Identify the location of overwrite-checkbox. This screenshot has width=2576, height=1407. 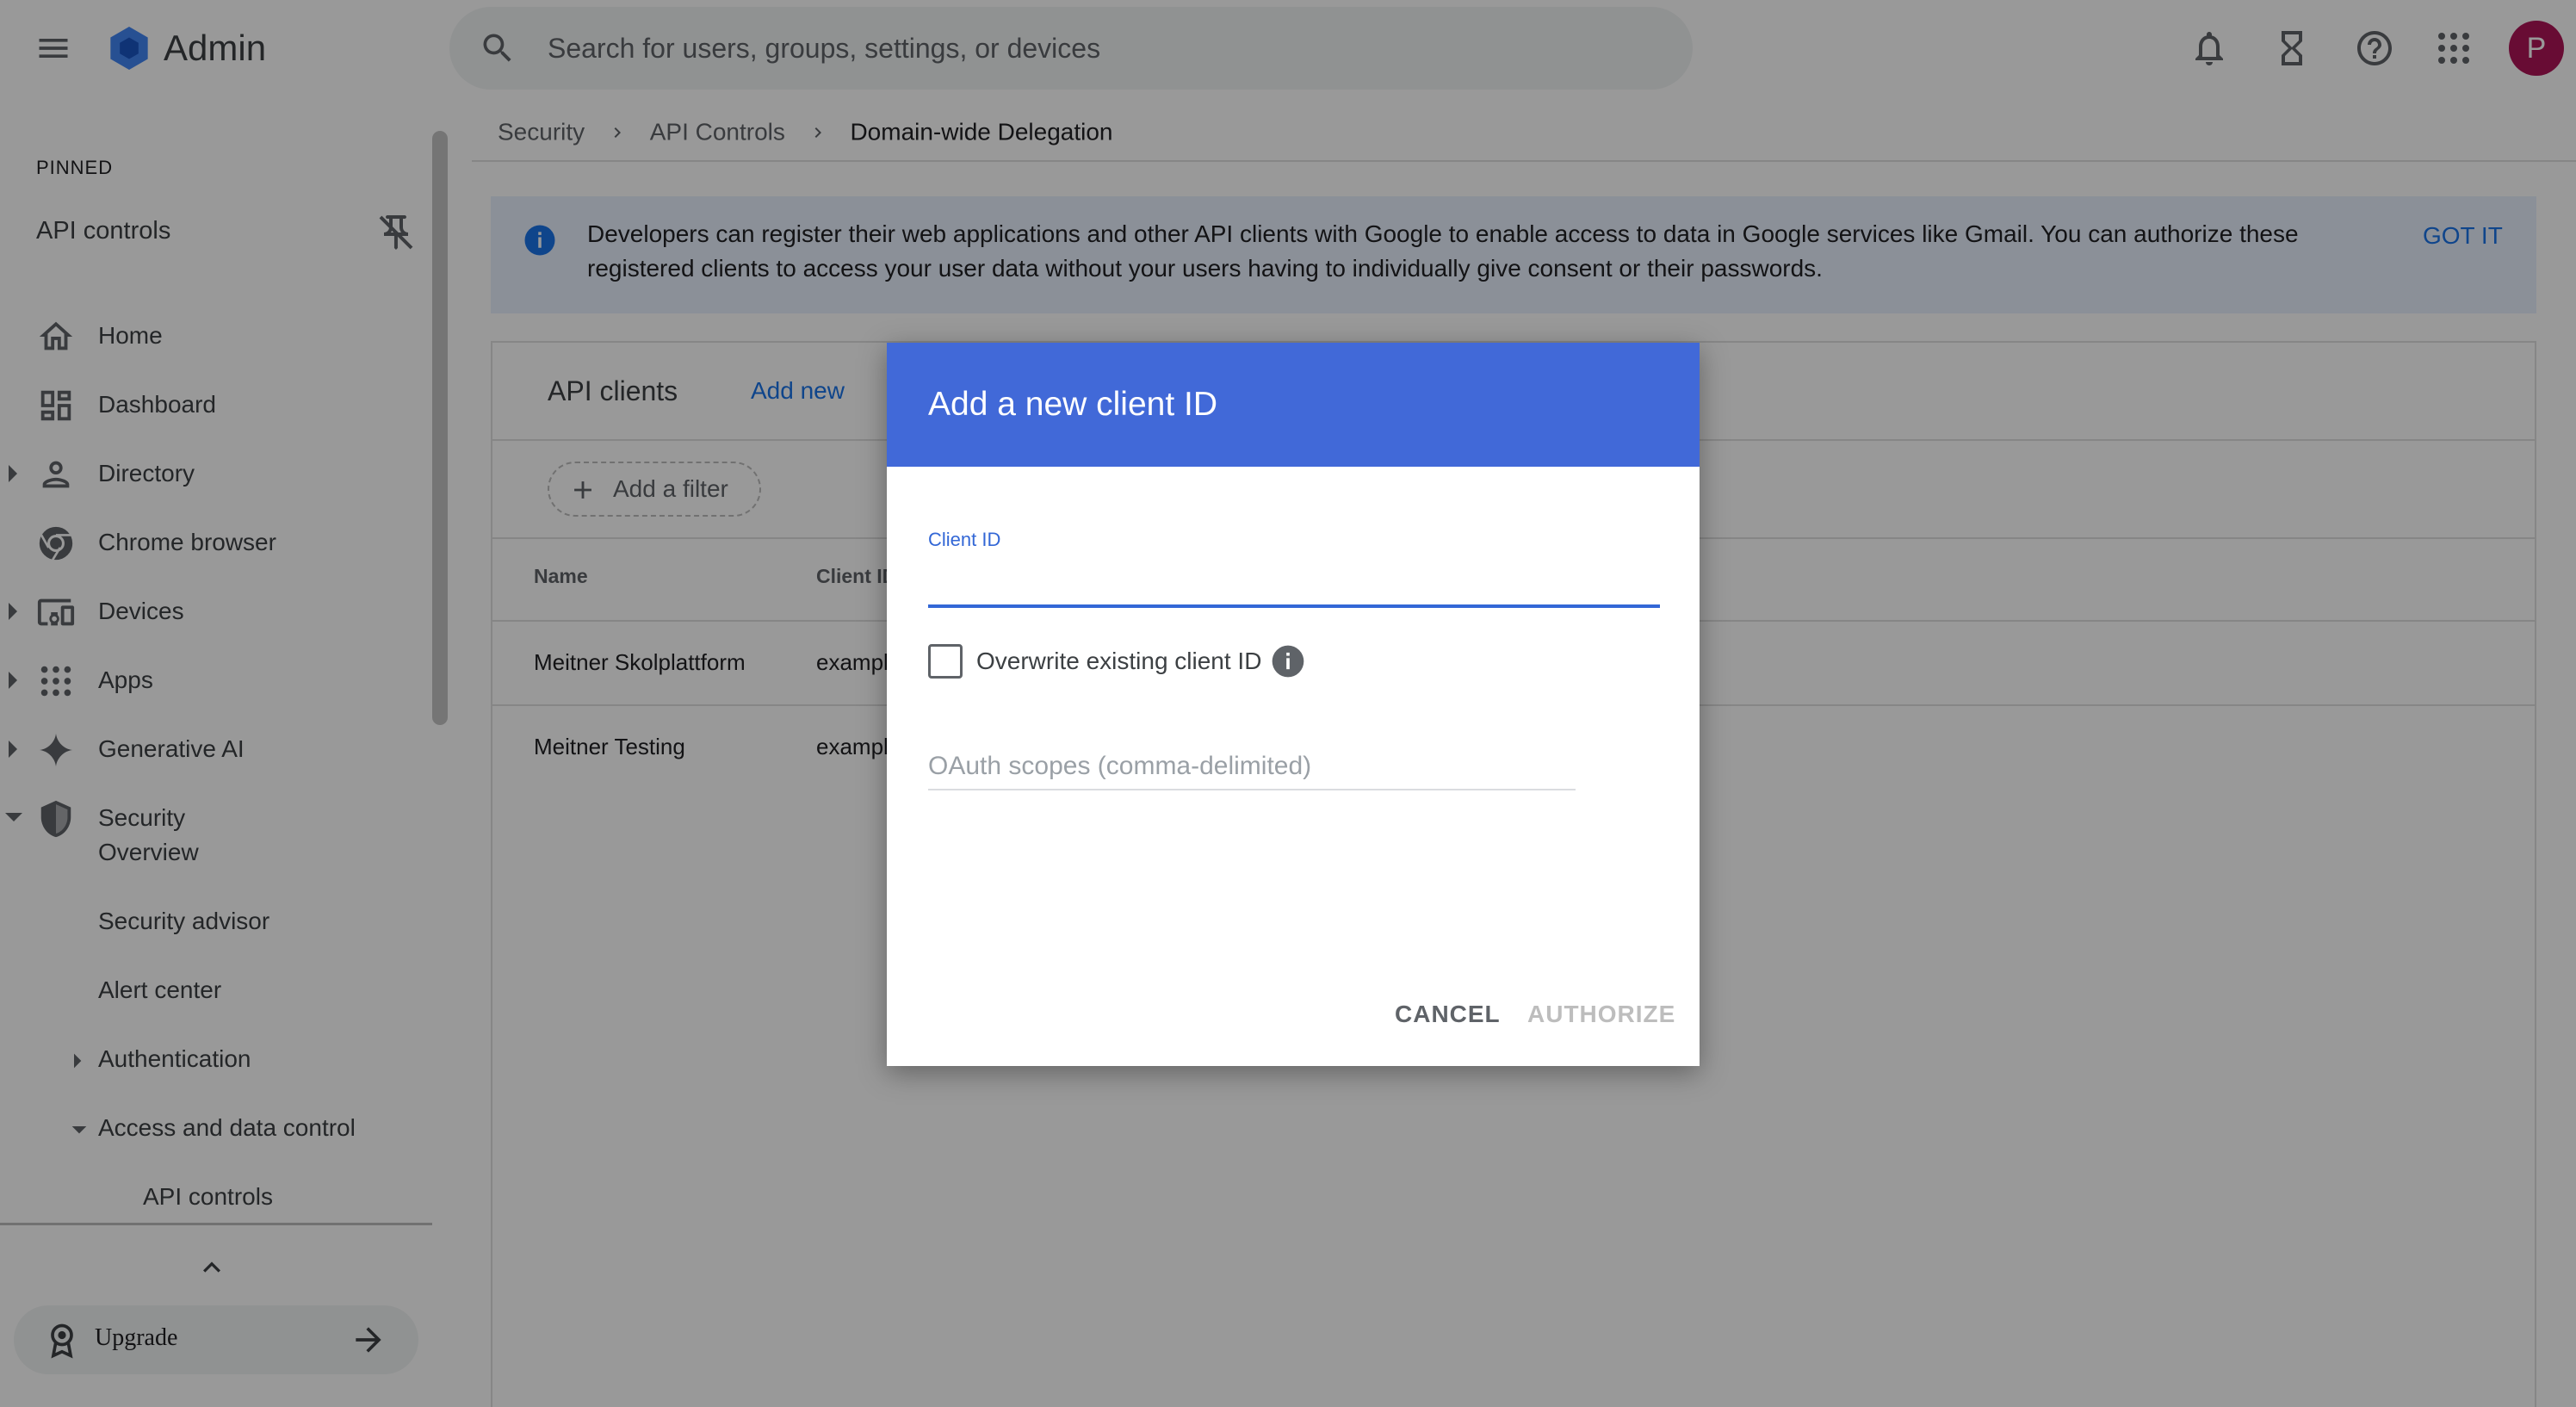
(945, 661).